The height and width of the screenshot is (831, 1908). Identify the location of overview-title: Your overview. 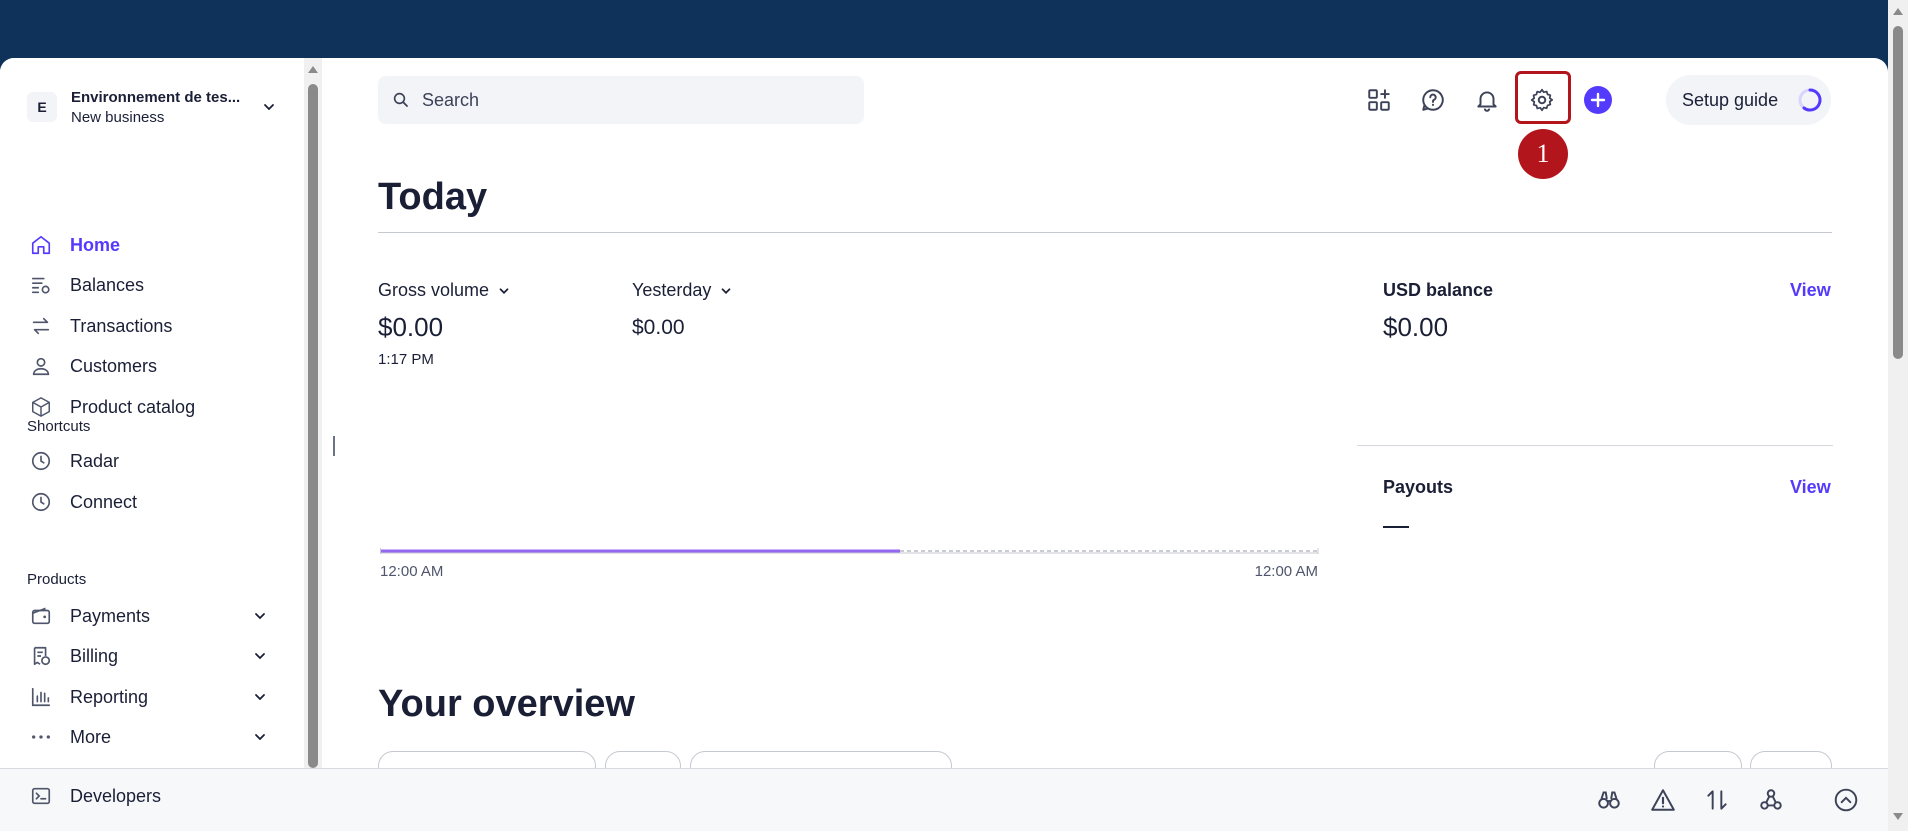
(506, 704).